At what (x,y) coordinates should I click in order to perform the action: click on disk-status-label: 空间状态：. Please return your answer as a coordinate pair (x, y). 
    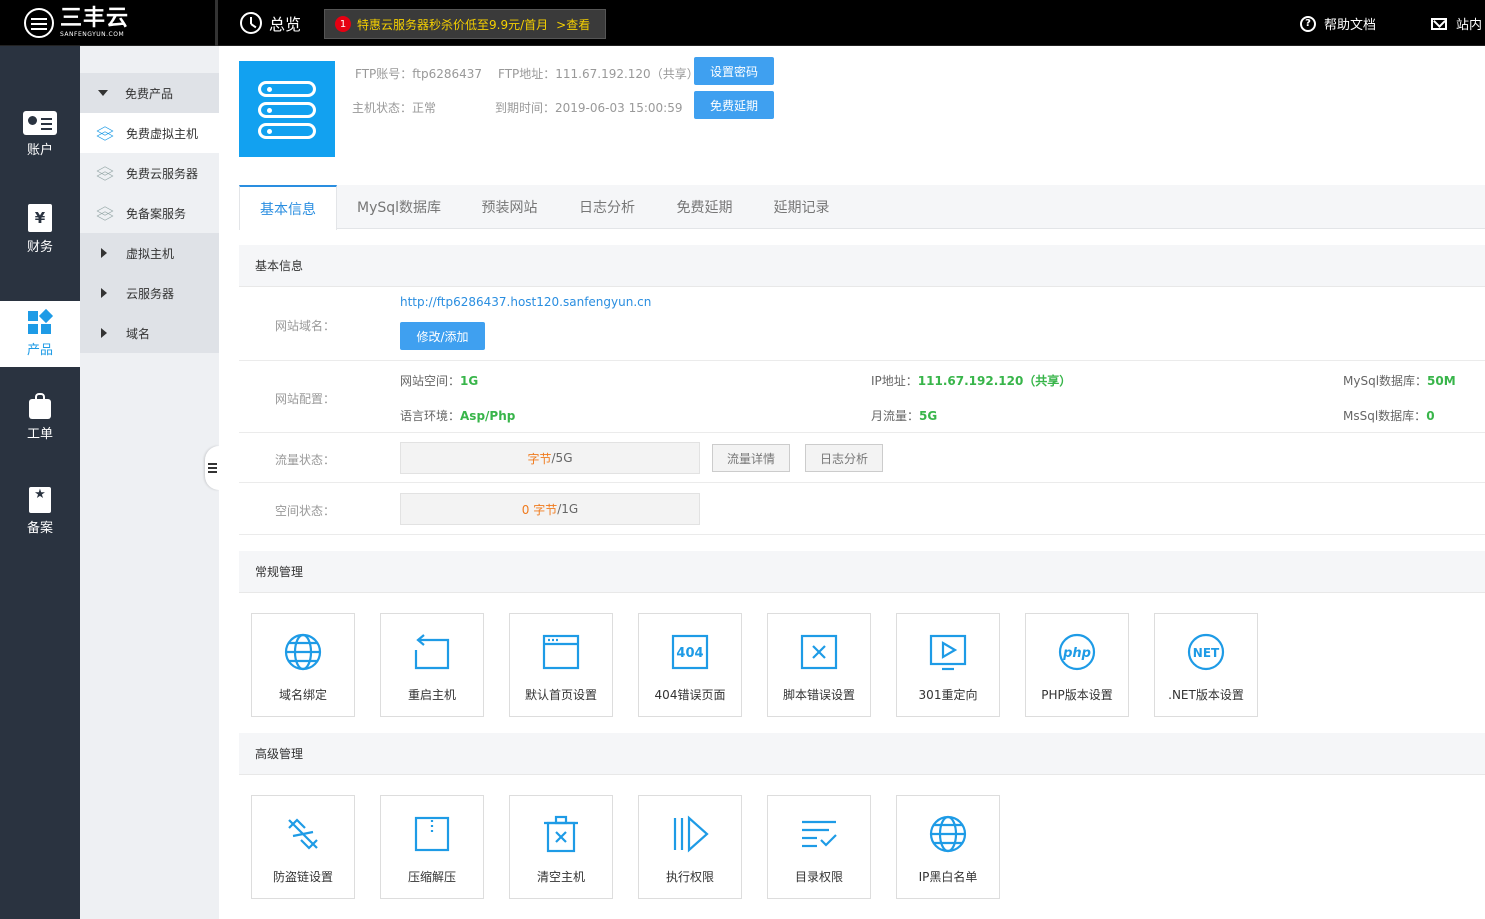
    Looking at the image, I should click on (305, 511).